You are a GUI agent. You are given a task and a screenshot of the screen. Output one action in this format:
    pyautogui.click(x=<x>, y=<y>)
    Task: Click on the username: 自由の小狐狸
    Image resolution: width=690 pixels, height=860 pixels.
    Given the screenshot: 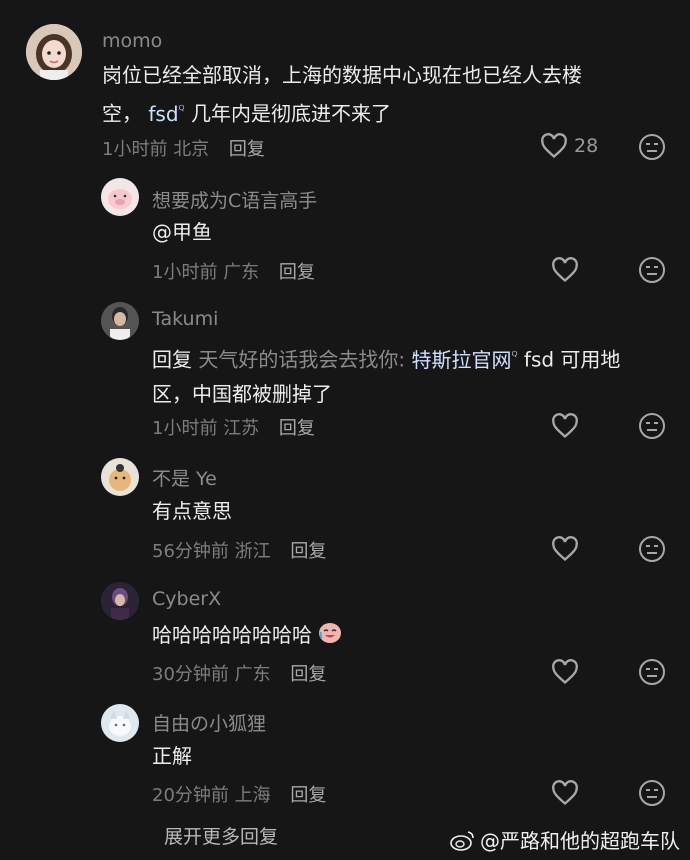 What is the action you would take?
    pyautogui.click(x=209, y=722)
    